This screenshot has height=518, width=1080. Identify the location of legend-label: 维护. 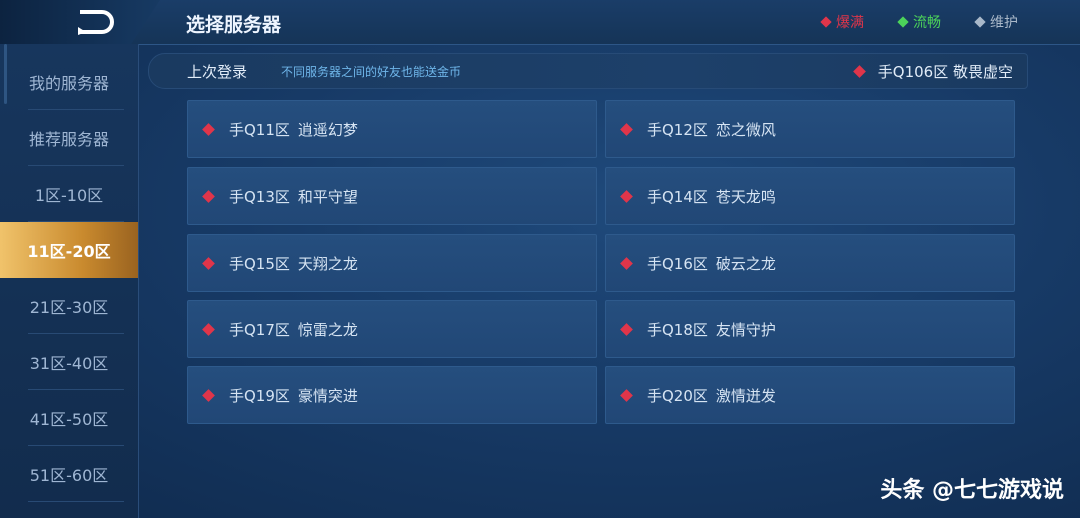
(1004, 23).